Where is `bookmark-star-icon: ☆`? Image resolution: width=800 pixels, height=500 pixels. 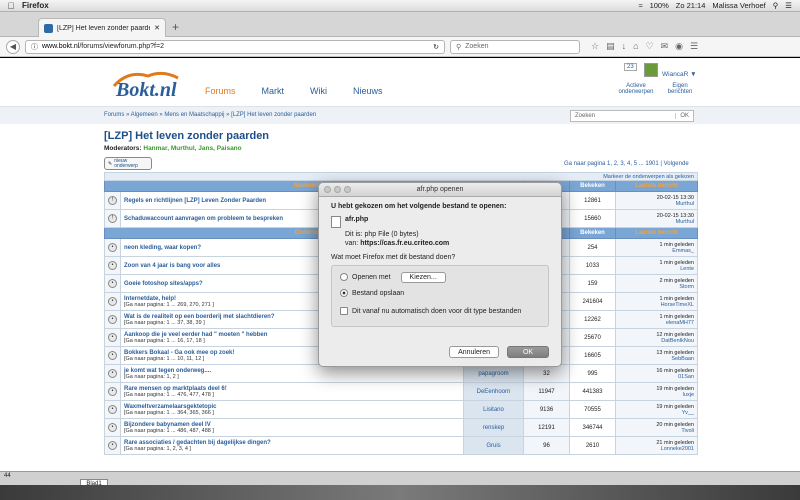 bookmark-star-icon: ☆ is located at coordinates (595, 46).